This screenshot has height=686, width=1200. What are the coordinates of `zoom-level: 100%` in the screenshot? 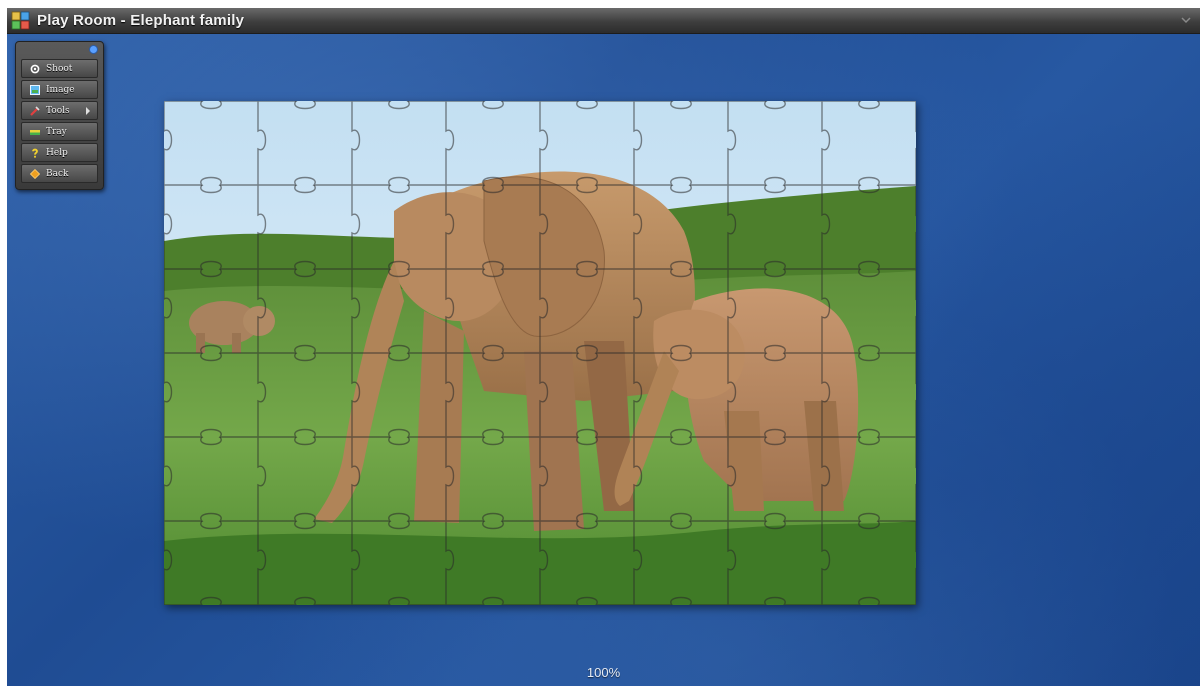 It's located at (603, 672).